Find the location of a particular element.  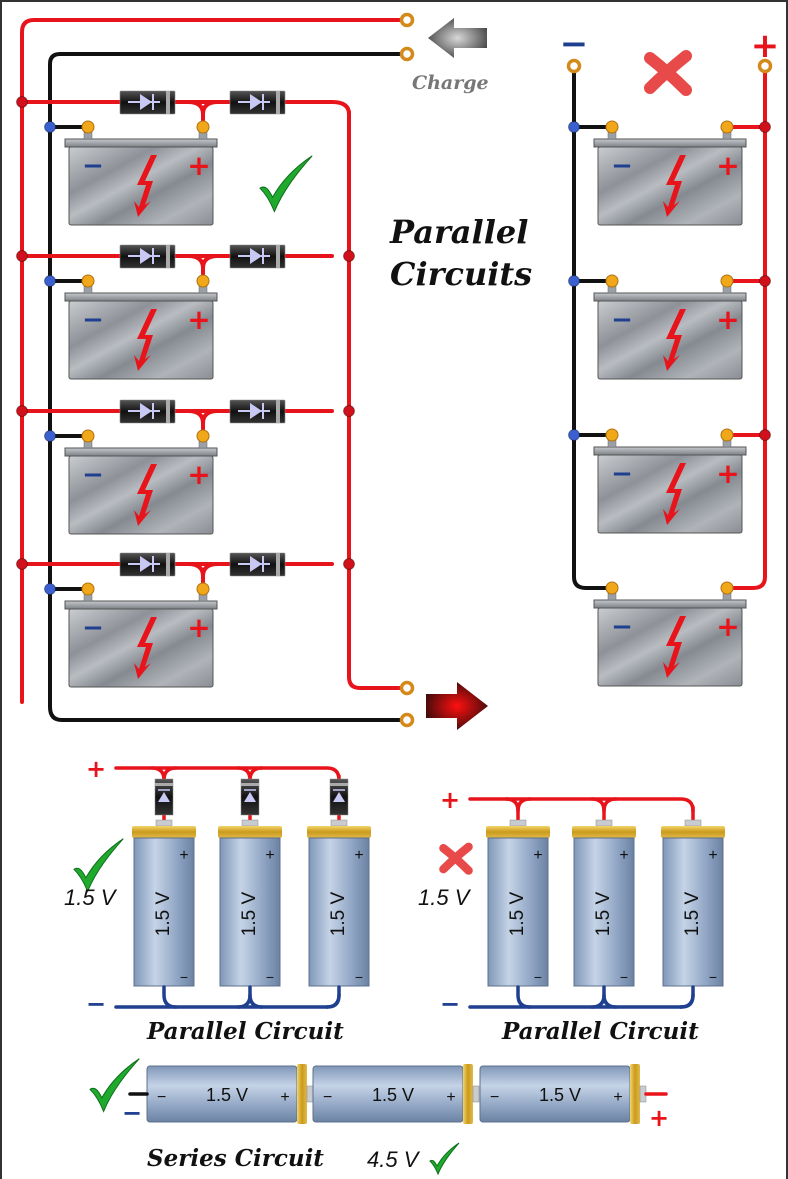

diode-row-1-a is located at coordinates (147, 102).